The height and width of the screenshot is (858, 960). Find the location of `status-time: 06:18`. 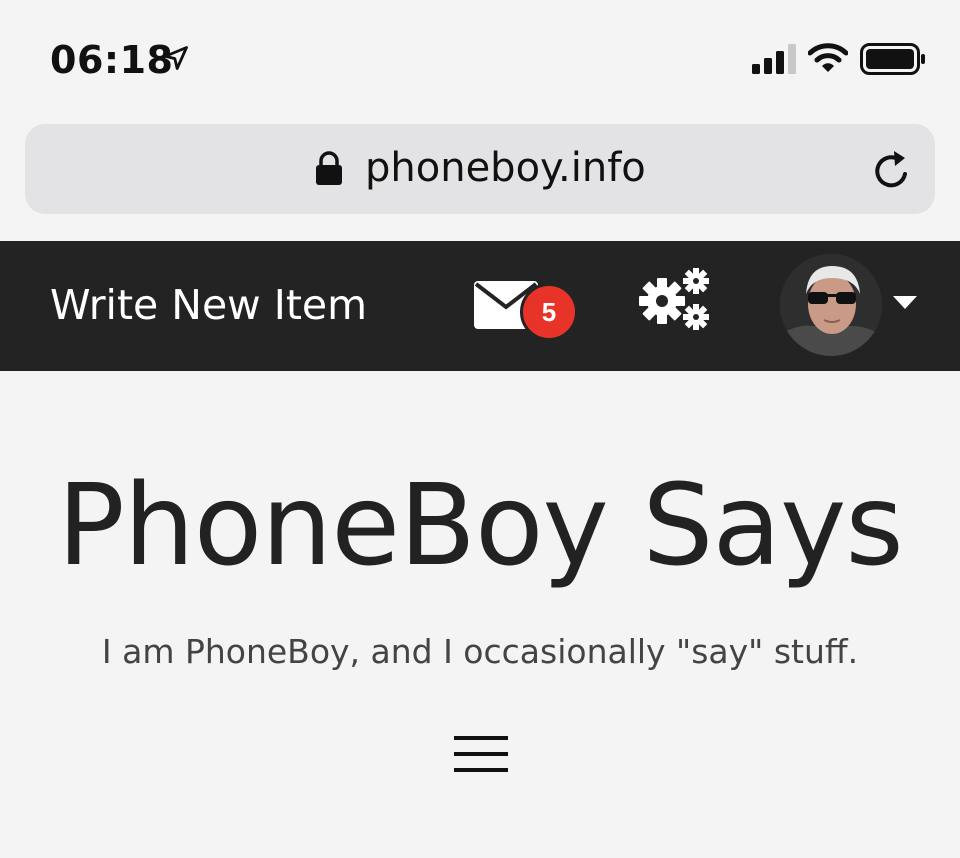

status-time: 06:18 is located at coordinates (112, 60).